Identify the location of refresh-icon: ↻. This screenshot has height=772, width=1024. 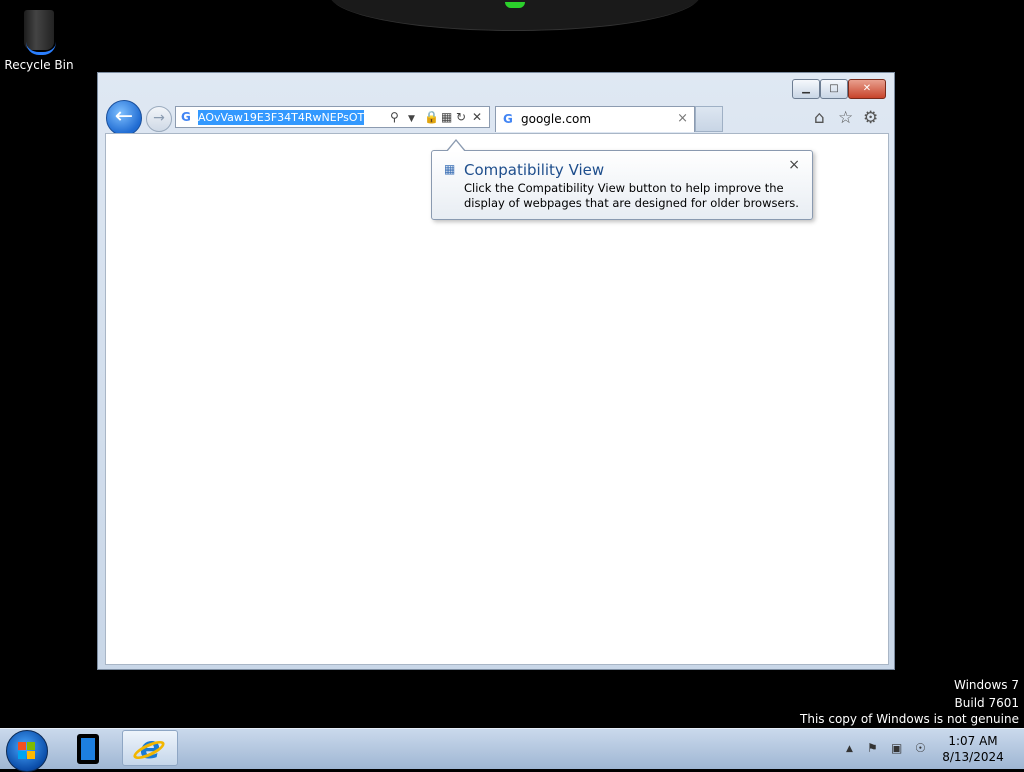
(461, 117).